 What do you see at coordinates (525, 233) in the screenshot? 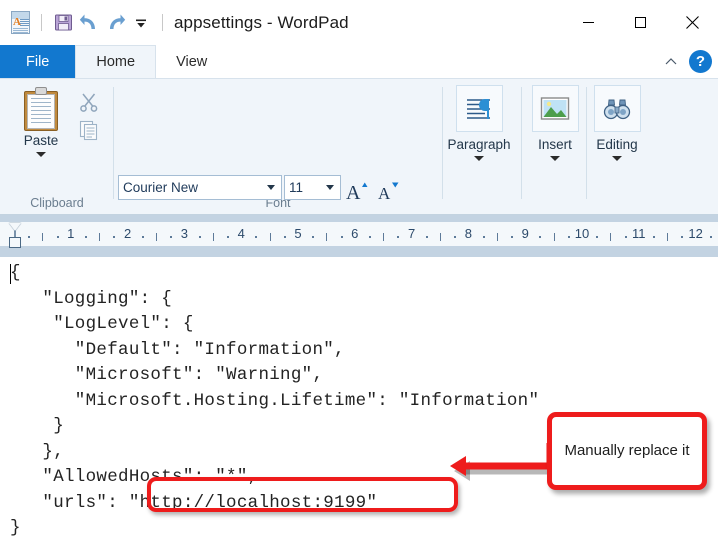
I see `ruler-mark-9: 9` at bounding box center [525, 233].